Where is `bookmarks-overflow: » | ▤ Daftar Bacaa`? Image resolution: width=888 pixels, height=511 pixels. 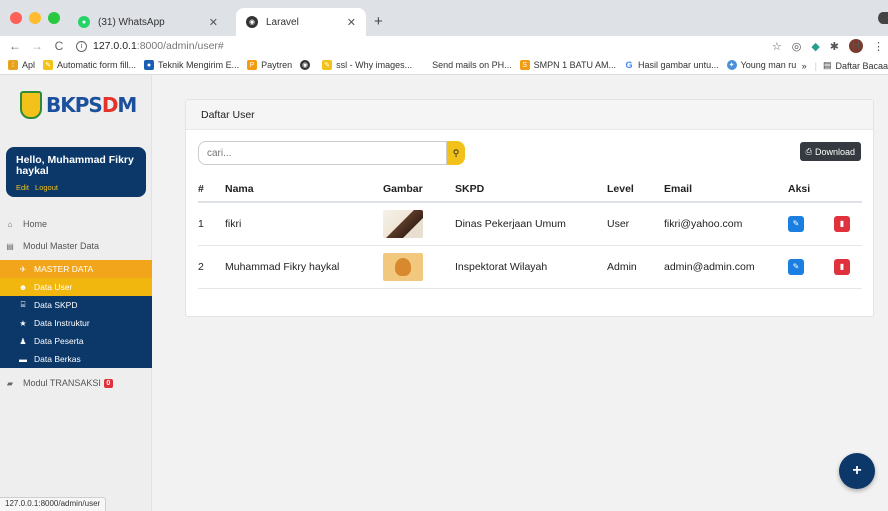 bookmarks-overflow: » | ▤ Daftar Bacaa is located at coordinates (841, 65).